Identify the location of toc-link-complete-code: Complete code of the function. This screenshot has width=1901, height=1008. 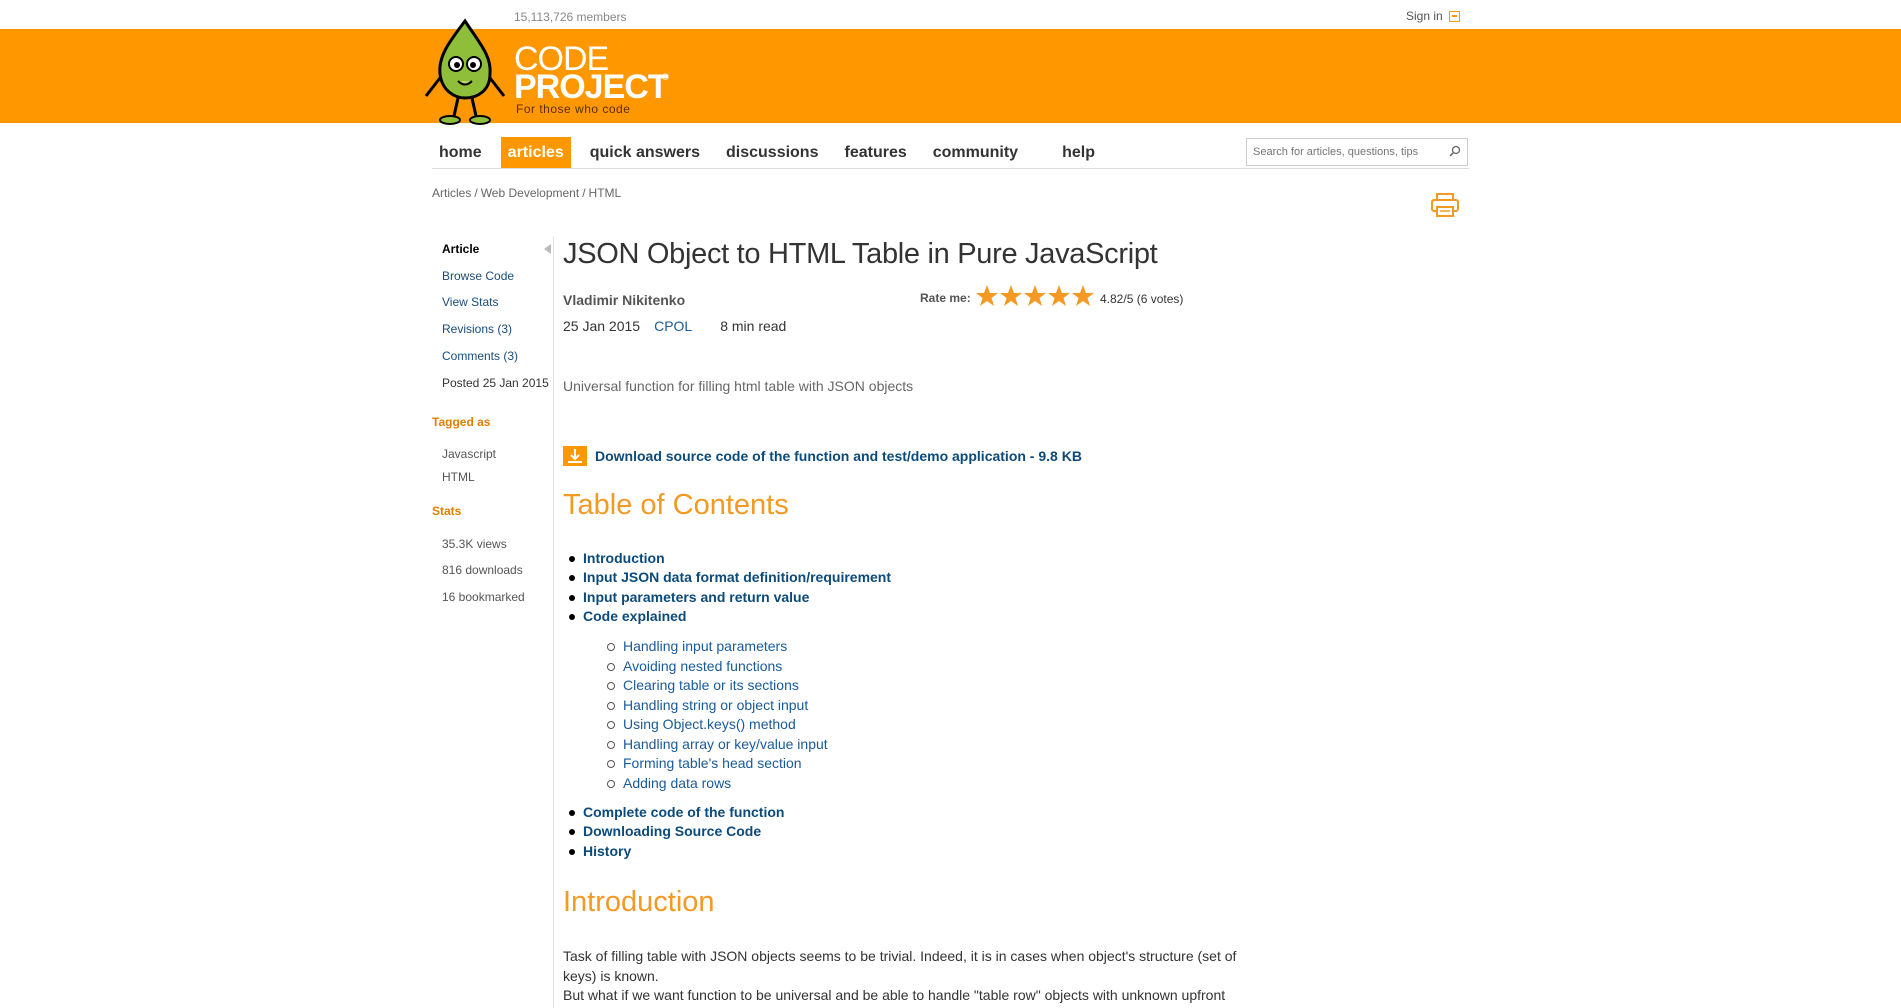
(676, 812).